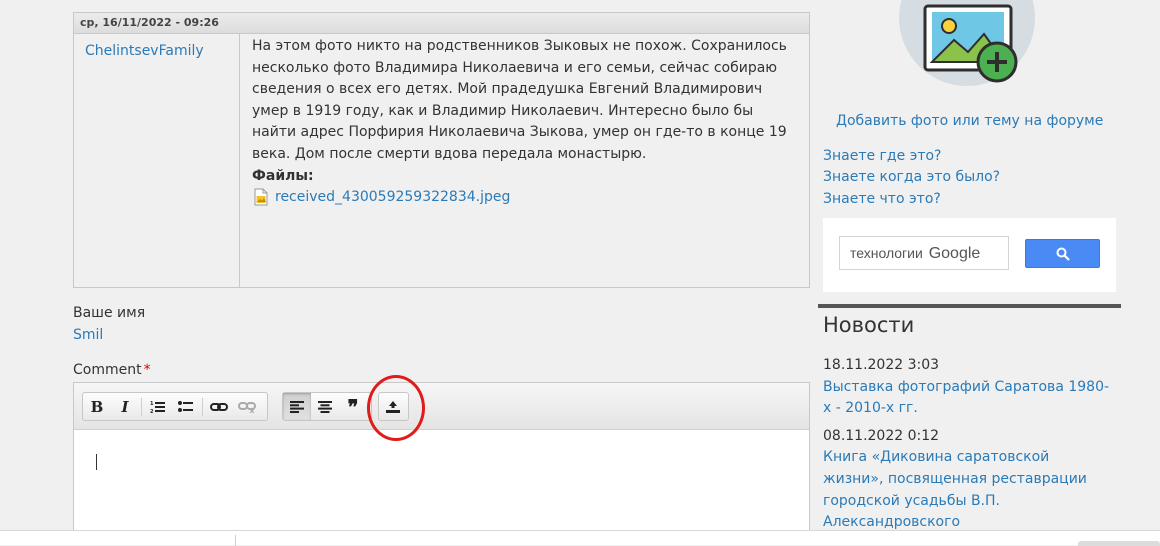 This screenshot has height=546, width=1160. I want to click on add-photo-illustration, so click(967, 43).